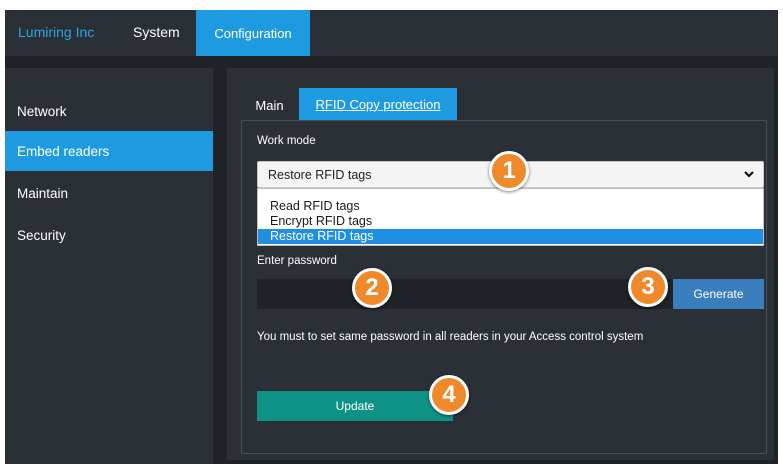 The image size is (783, 468). What do you see at coordinates (372, 288) in the screenshot?
I see `callout-2: 2` at bounding box center [372, 288].